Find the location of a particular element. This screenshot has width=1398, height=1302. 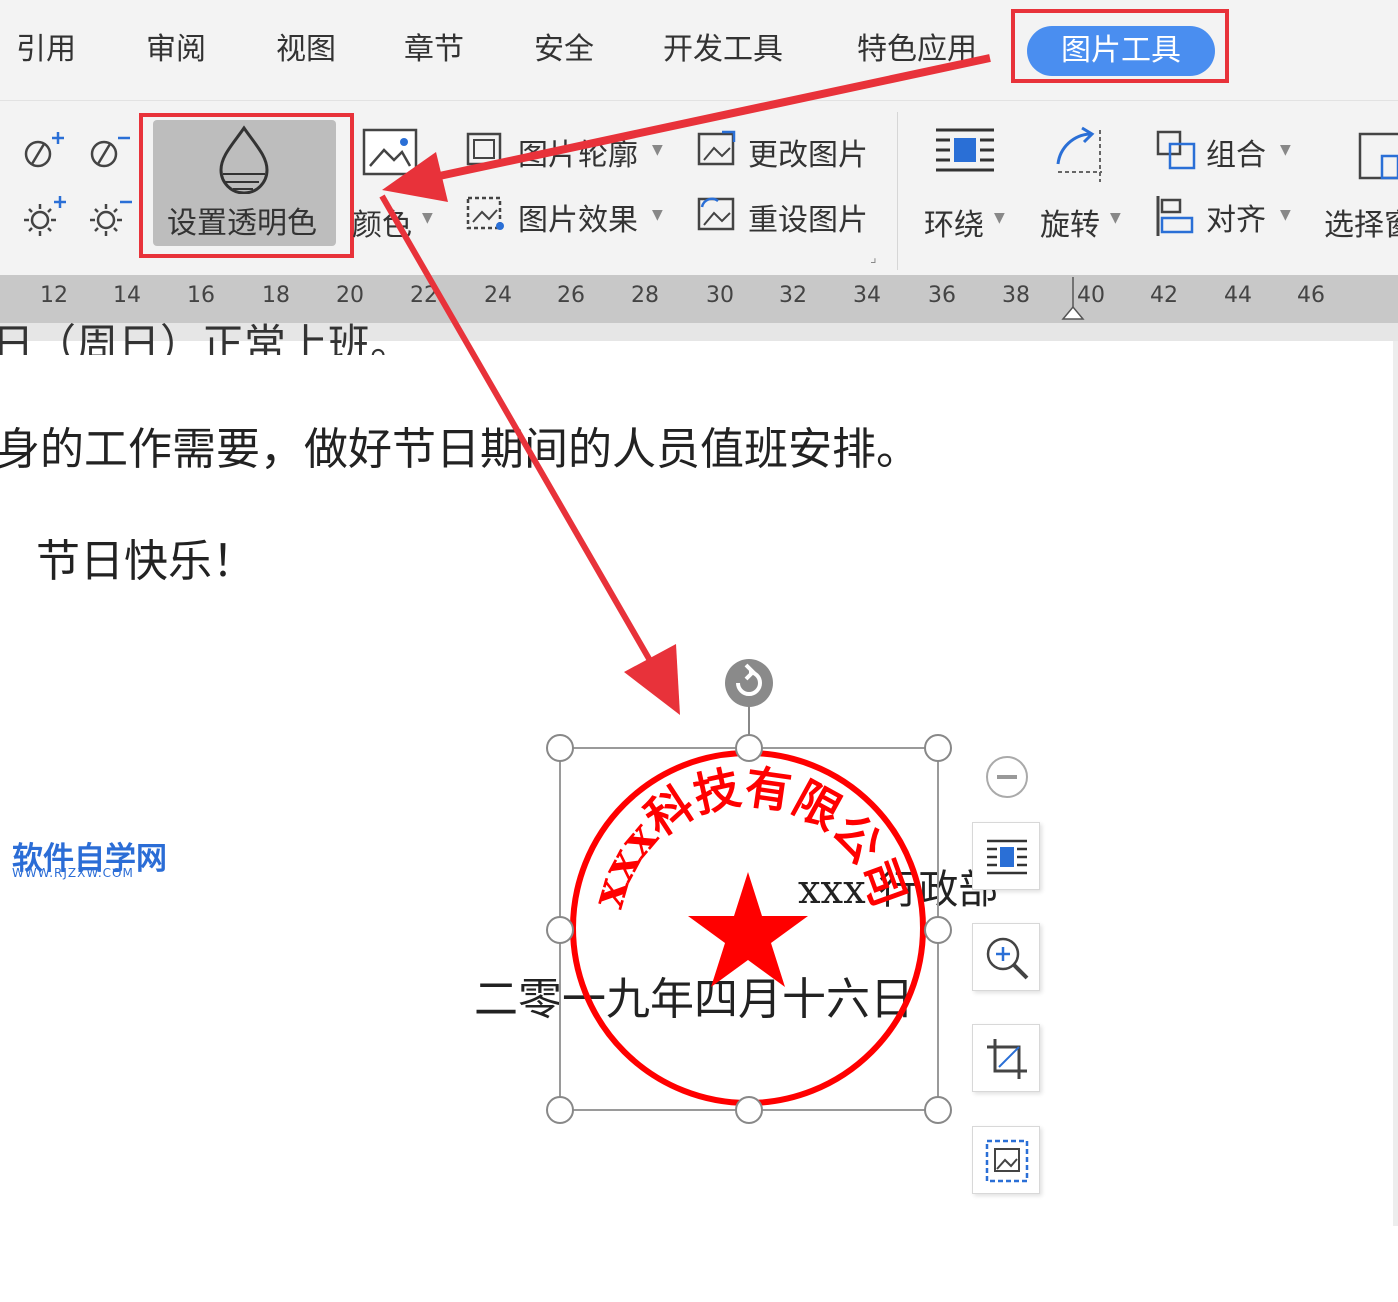

picture-group-launcher-icon: ⌟ is located at coordinates (873, 258).